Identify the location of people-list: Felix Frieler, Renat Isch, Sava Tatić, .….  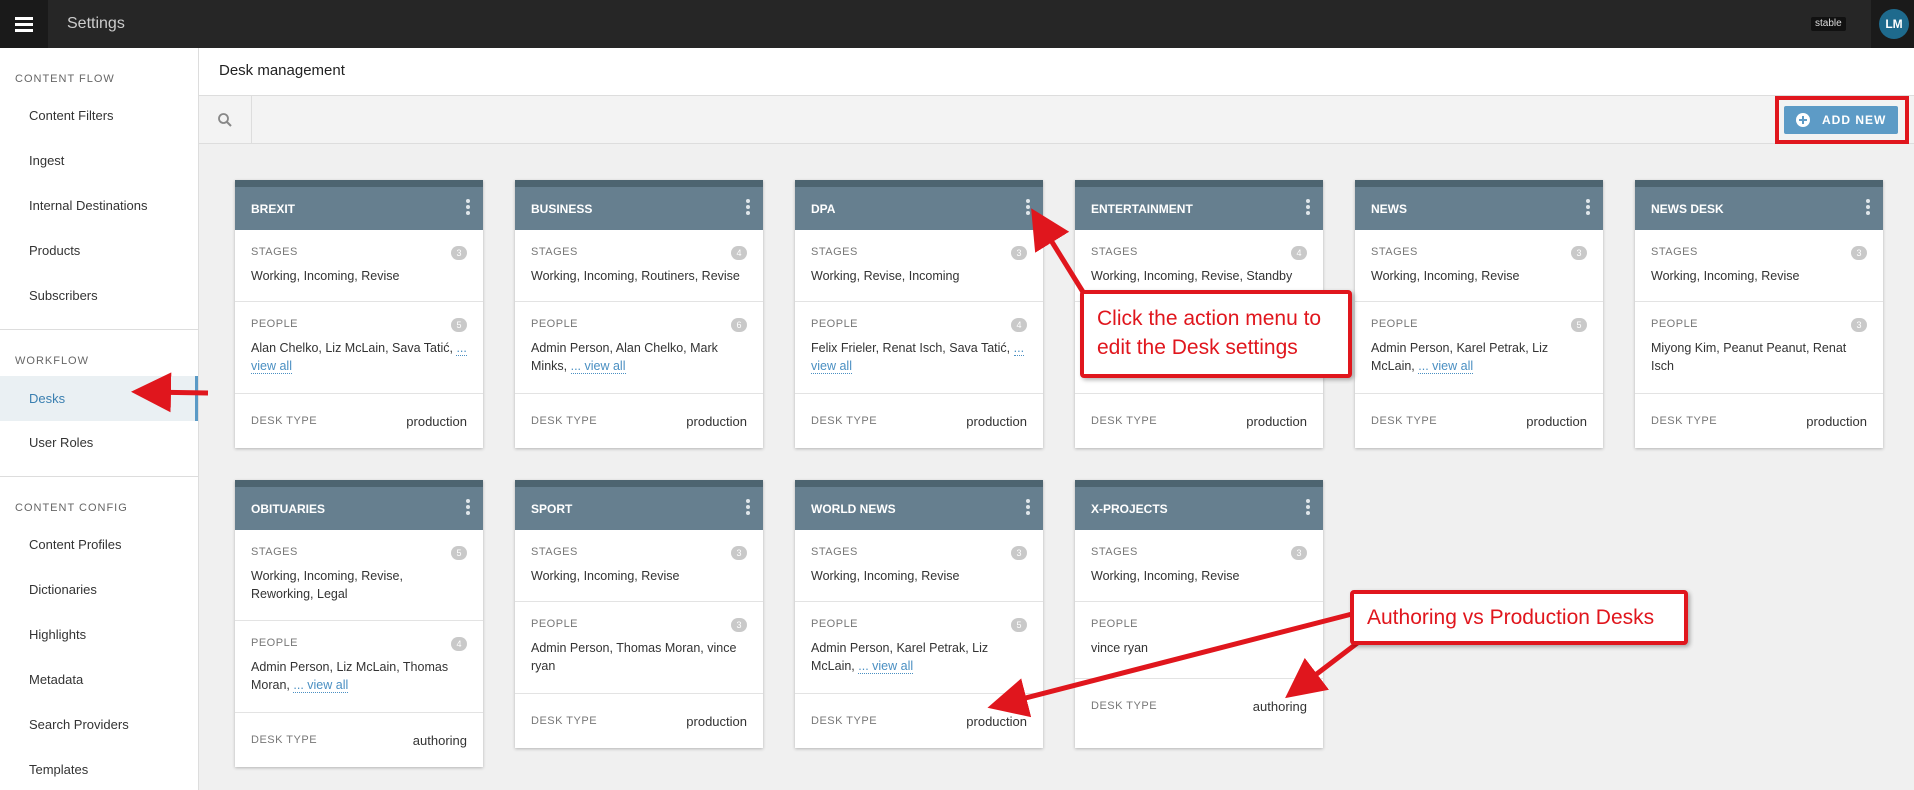
(919, 357).